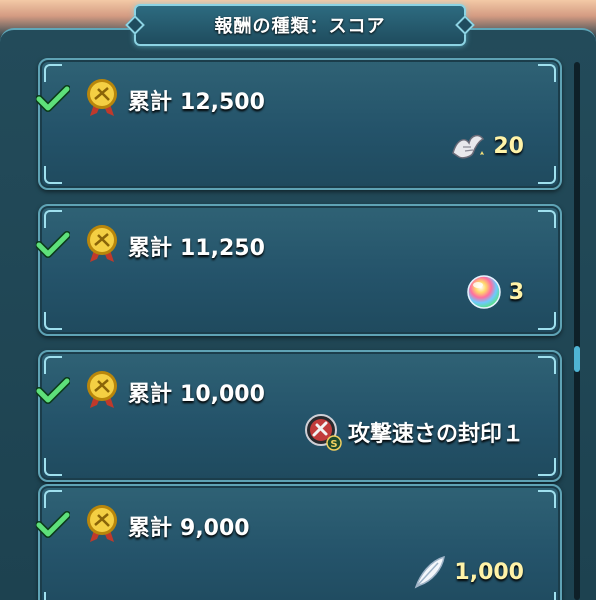 This screenshot has height=600, width=596. I want to click on reward-quantity: 攻撃速さの封印１, so click(435, 434).